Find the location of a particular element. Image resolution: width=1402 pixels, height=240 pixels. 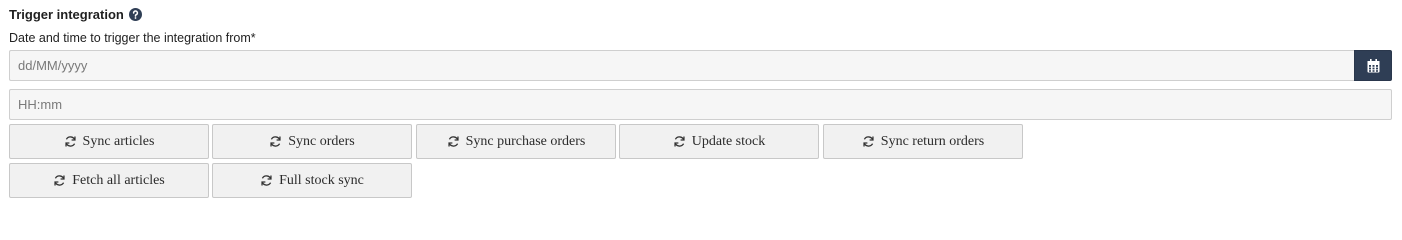

sync-orders-button: Sync orders is located at coordinates (312, 141).